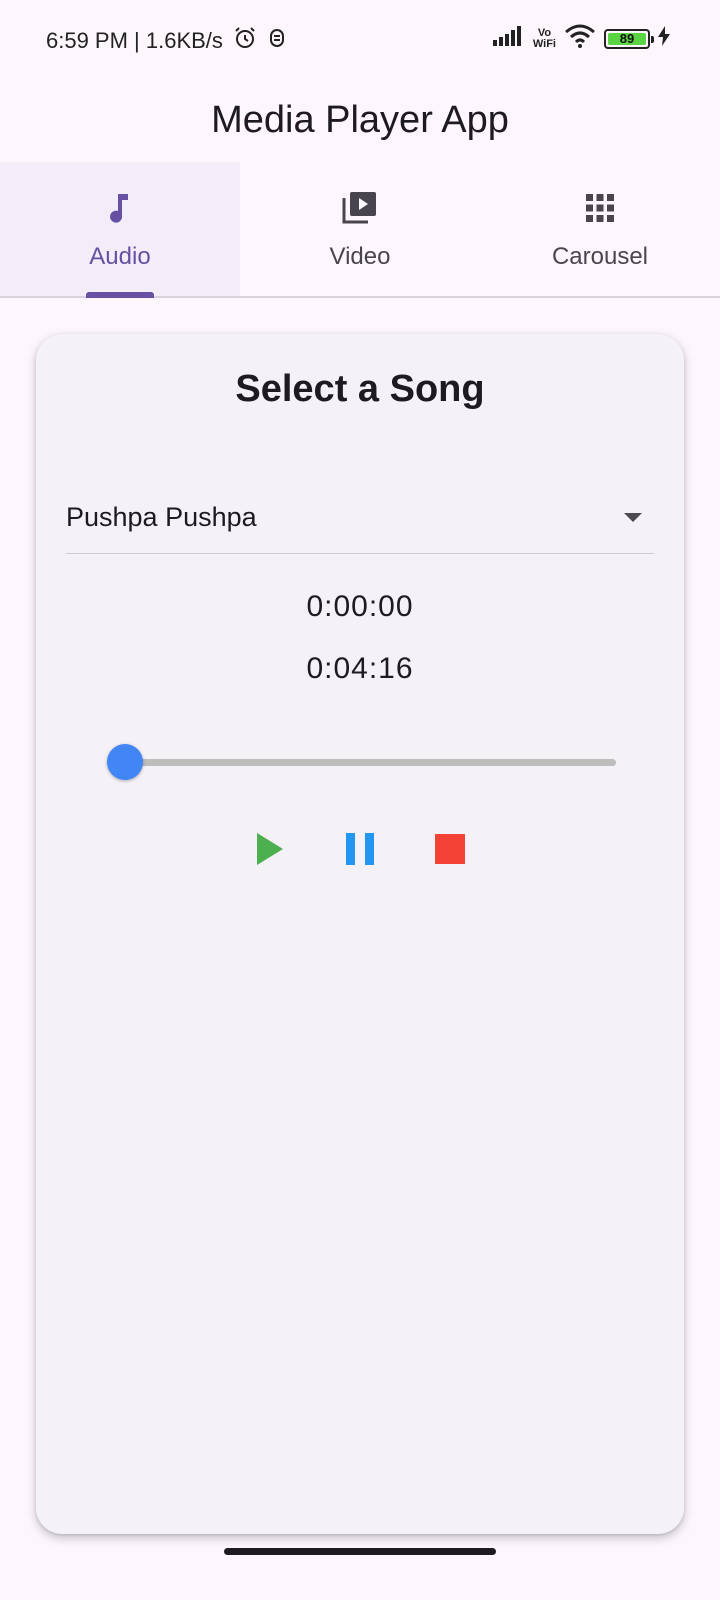 The height and width of the screenshot is (1600, 720). I want to click on stop-button, so click(450, 851).